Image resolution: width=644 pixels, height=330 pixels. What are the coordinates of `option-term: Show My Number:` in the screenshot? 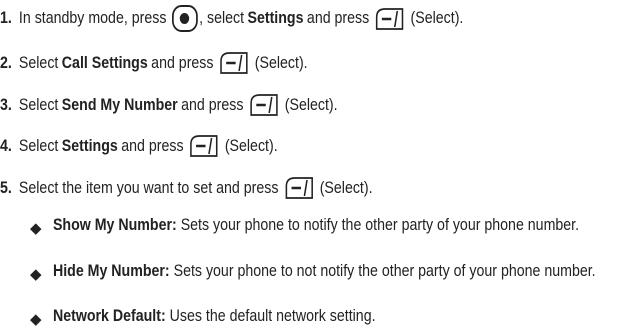 It's located at (114, 225).